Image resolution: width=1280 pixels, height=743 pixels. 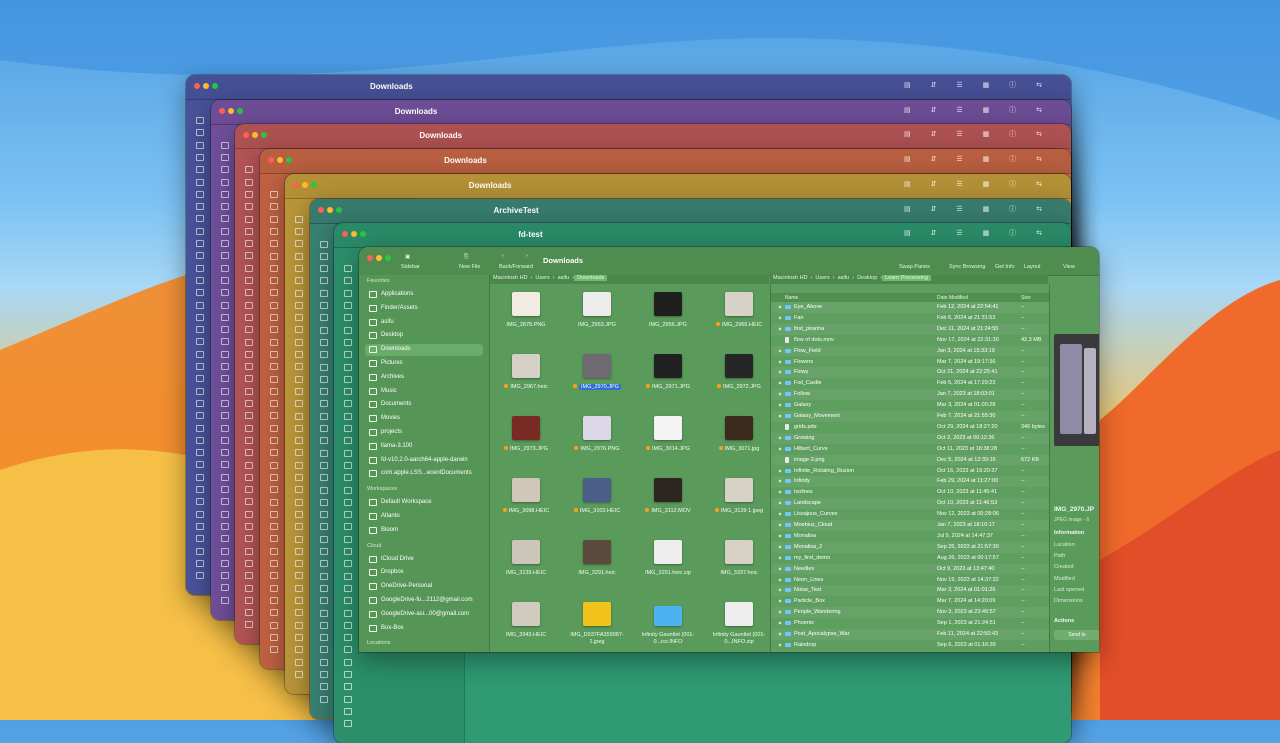 I want to click on file-item: IMG_3291.heic.zip, so click(x=668, y=565).